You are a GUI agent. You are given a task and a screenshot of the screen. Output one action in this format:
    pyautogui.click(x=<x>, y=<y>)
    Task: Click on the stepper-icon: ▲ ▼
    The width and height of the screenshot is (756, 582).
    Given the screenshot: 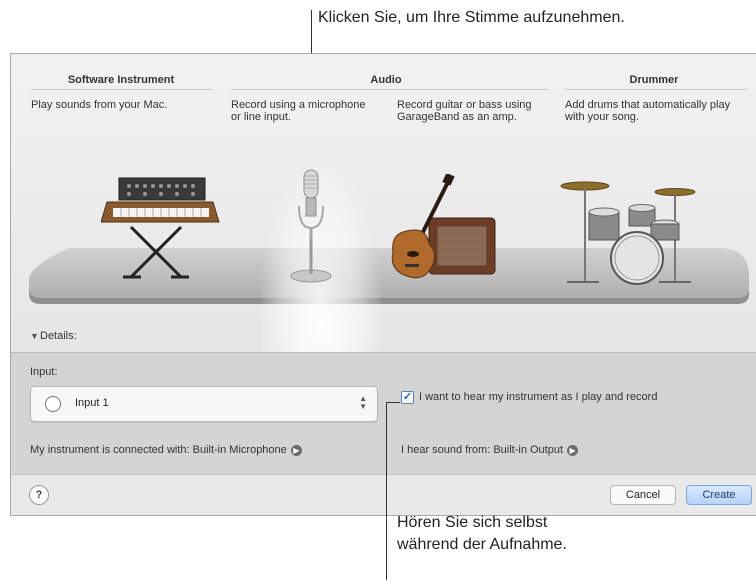 What is the action you would take?
    pyautogui.click(x=363, y=403)
    